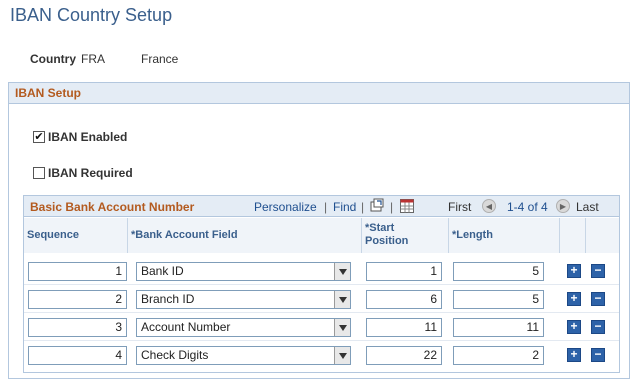 This screenshot has width=639, height=389. I want to click on bank-field-select: Bank ID, so click(243, 271).